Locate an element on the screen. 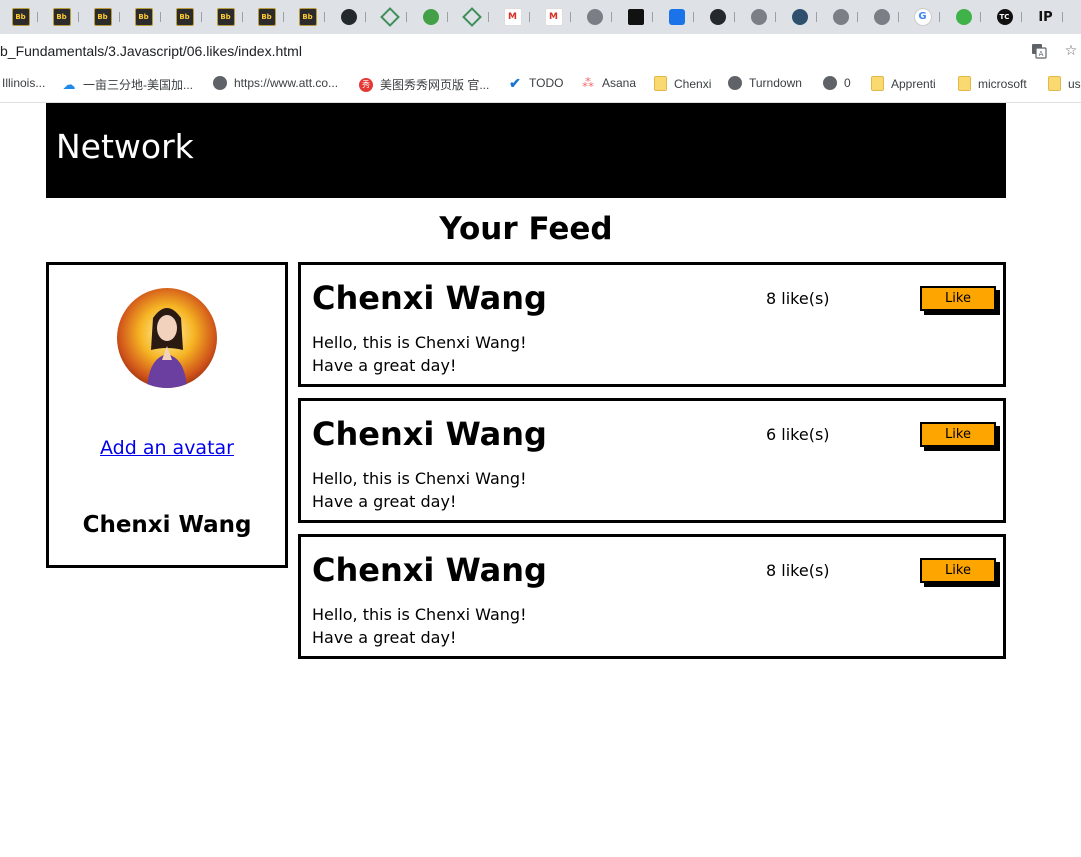 The width and height of the screenshot is (1081, 857). lime-circle-icon is located at coordinates (963, 17).